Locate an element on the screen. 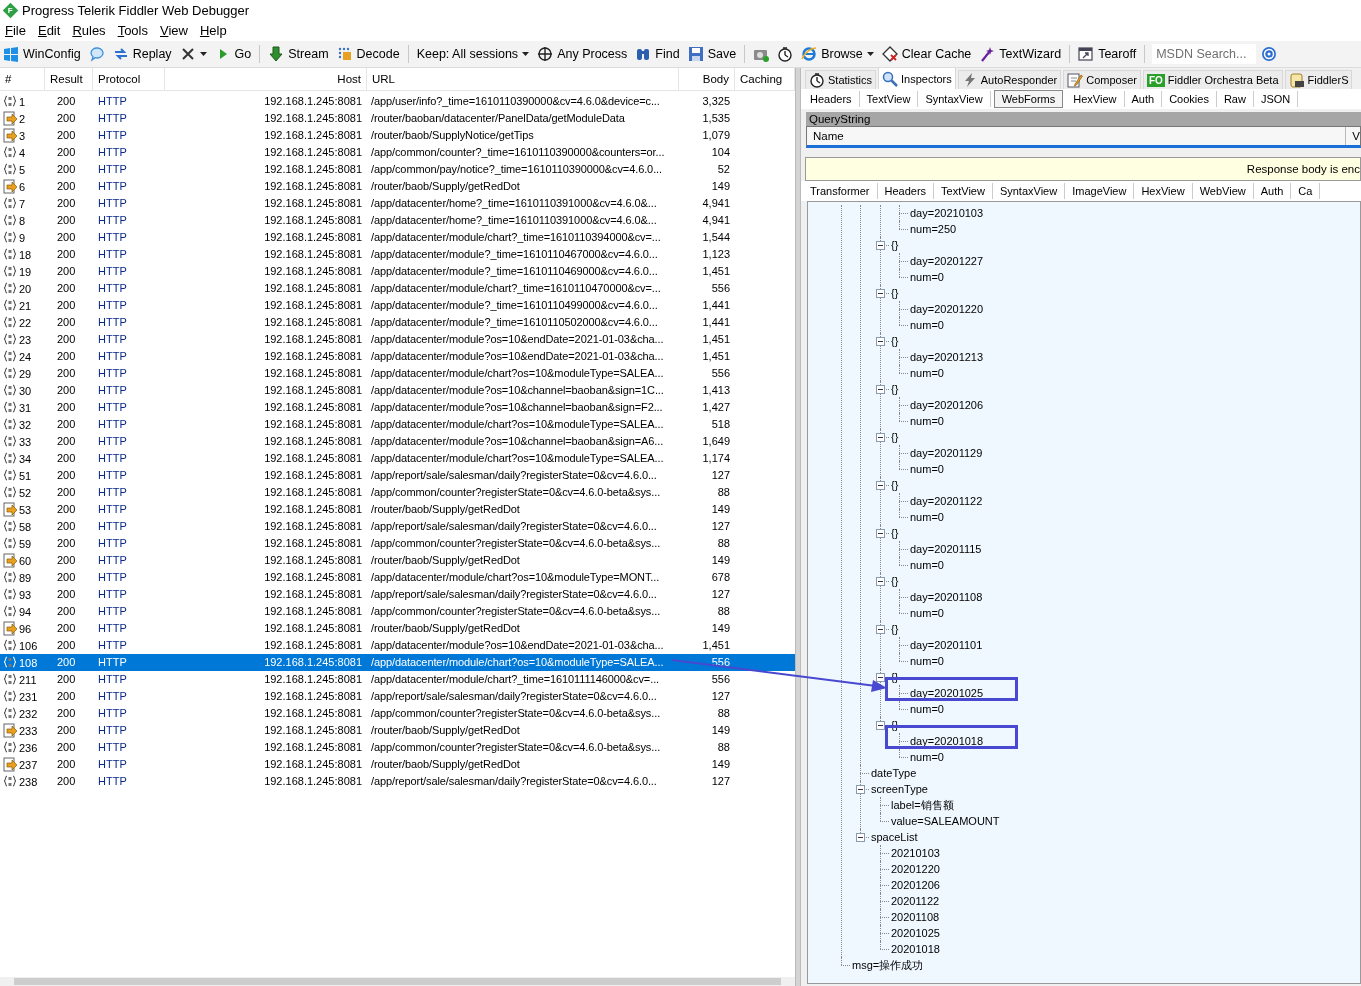 The height and width of the screenshot is (986, 1361). table-row: 5 200 HTTP 192.168.1.245:8081 /app/common/pay/notice?_time=1610110390000&cv=4.6.0... 52 is located at coordinates (397, 169).